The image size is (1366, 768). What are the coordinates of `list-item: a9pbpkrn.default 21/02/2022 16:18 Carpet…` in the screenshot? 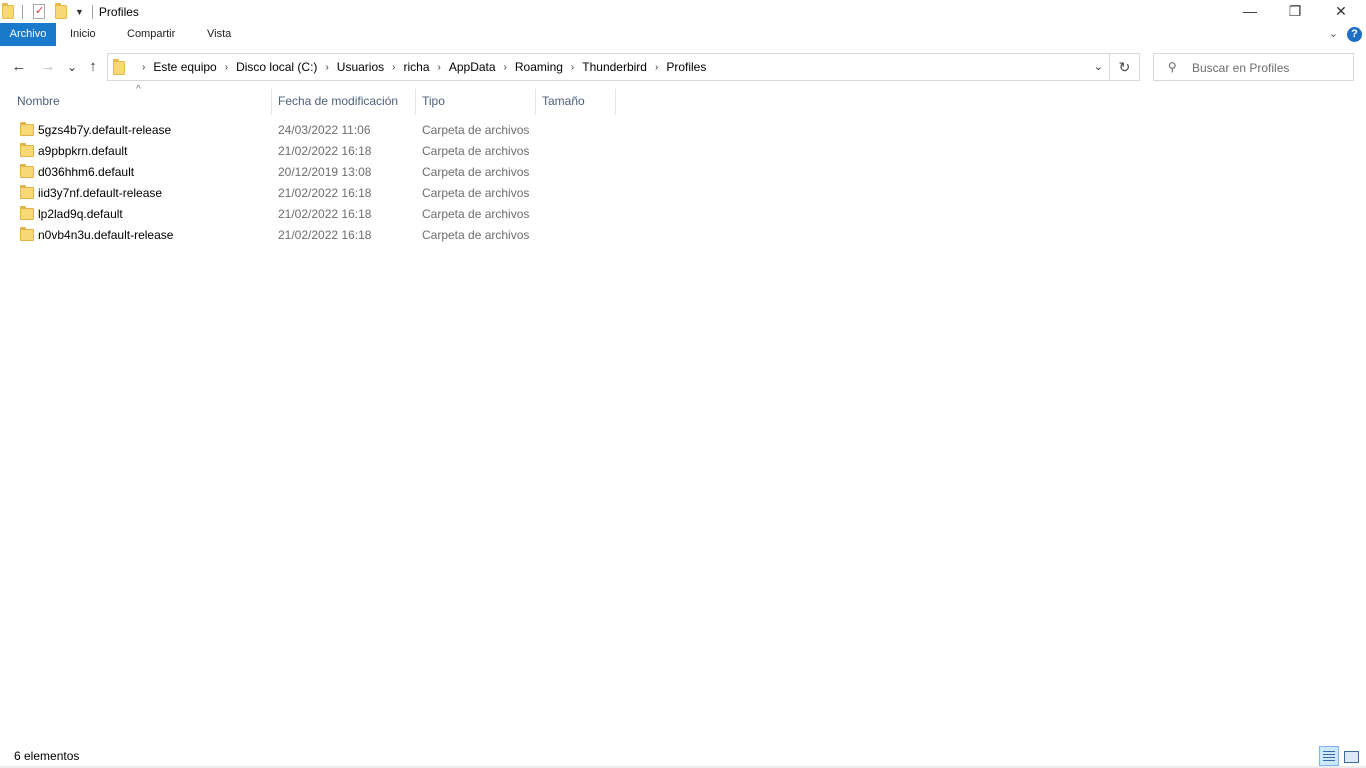 It's located at (312, 151).